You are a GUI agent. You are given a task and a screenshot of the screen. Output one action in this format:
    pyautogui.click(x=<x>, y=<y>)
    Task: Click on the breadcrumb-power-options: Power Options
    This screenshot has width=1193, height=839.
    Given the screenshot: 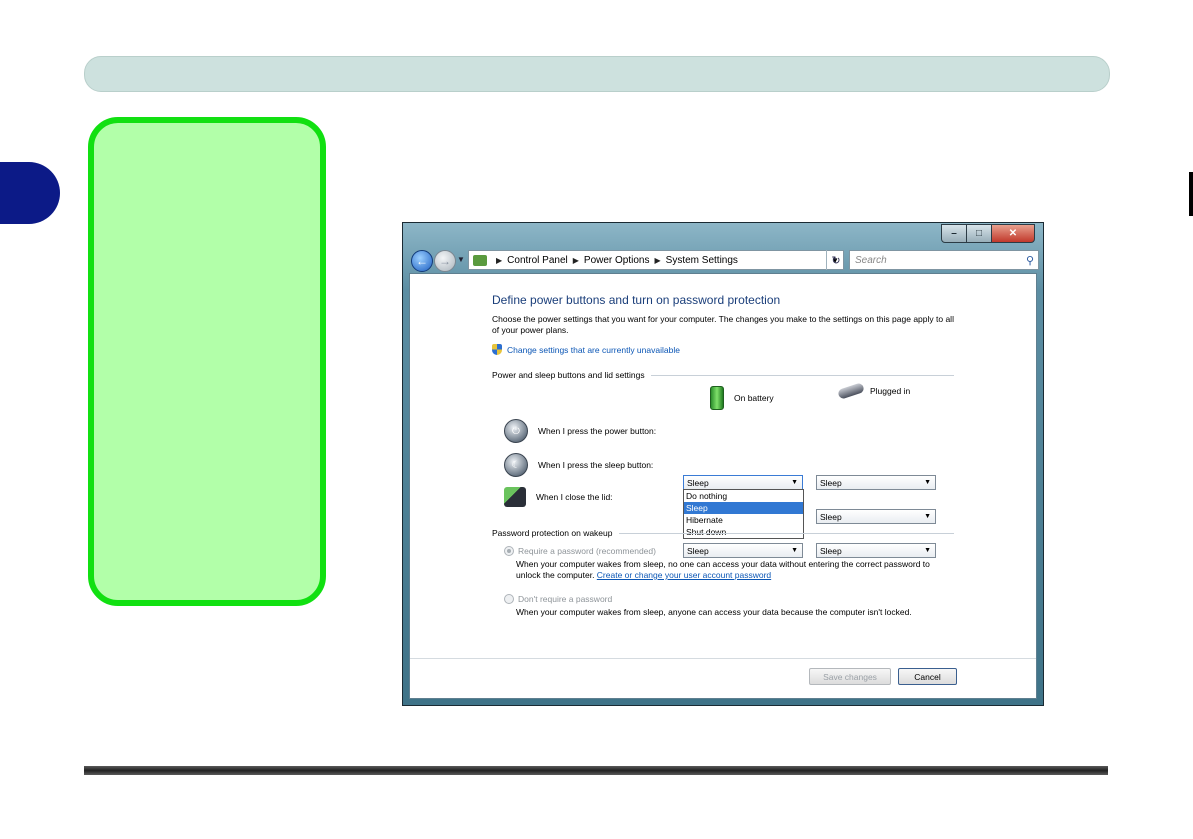 What is the action you would take?
    pyautogui.click(x=617, y=260)
    